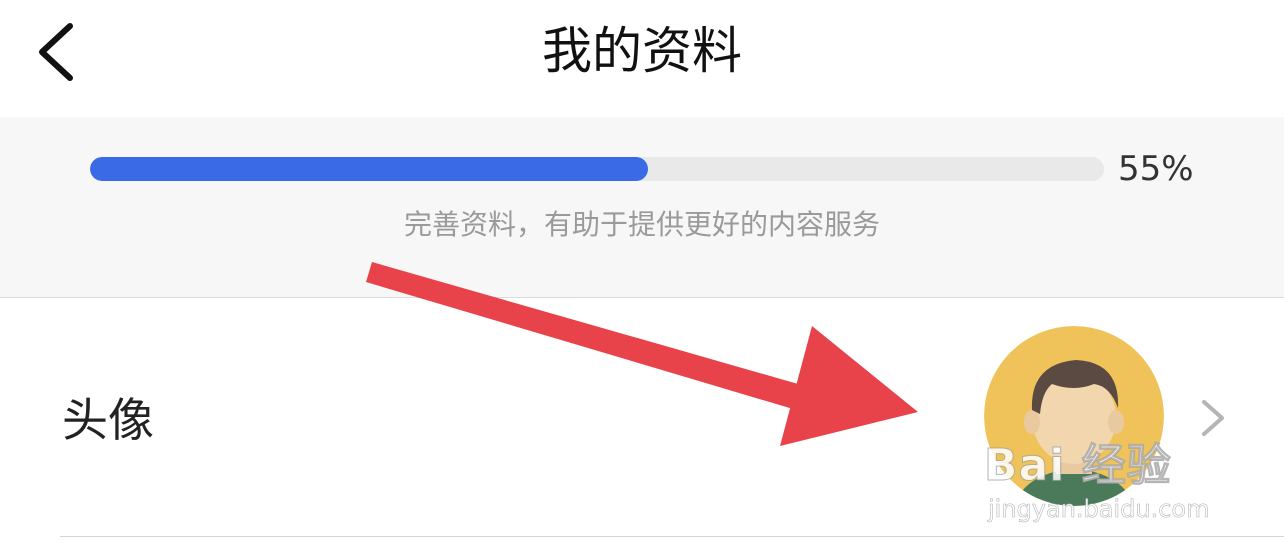 Image resolution: width=1284 pixels, height=553 pixels. I want to click on watermark-url: jingyan.baidu.com, so click(1099, 509).